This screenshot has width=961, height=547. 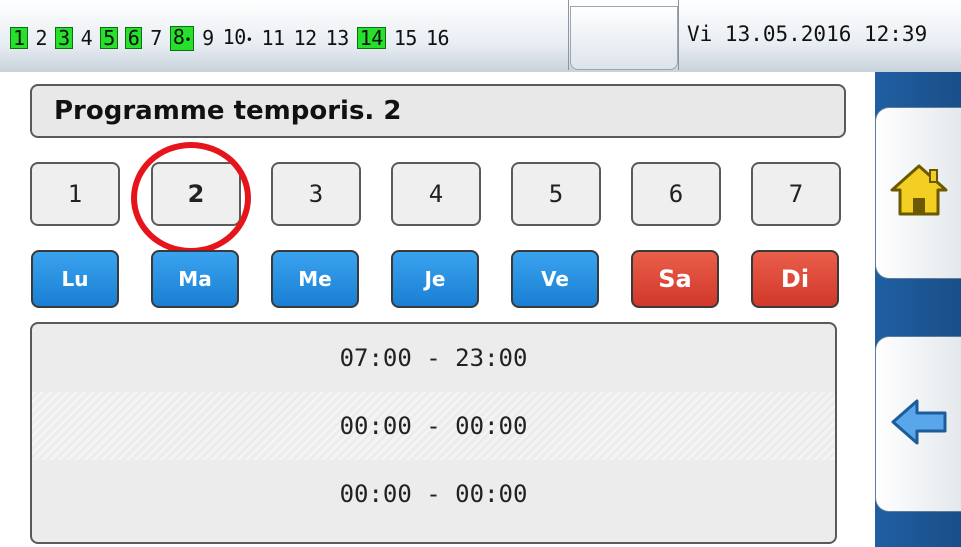 I want to click on output-indicator: 11, so click(x=273, y=38).